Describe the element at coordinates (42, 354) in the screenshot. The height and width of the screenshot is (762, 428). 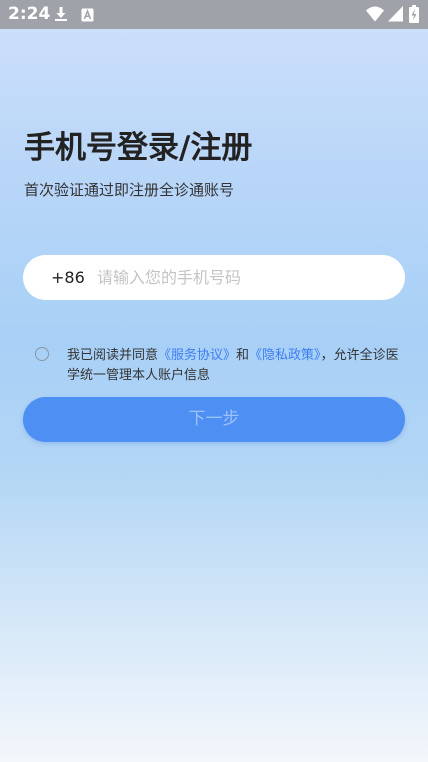
I see `agreement-checkbox` at that location.